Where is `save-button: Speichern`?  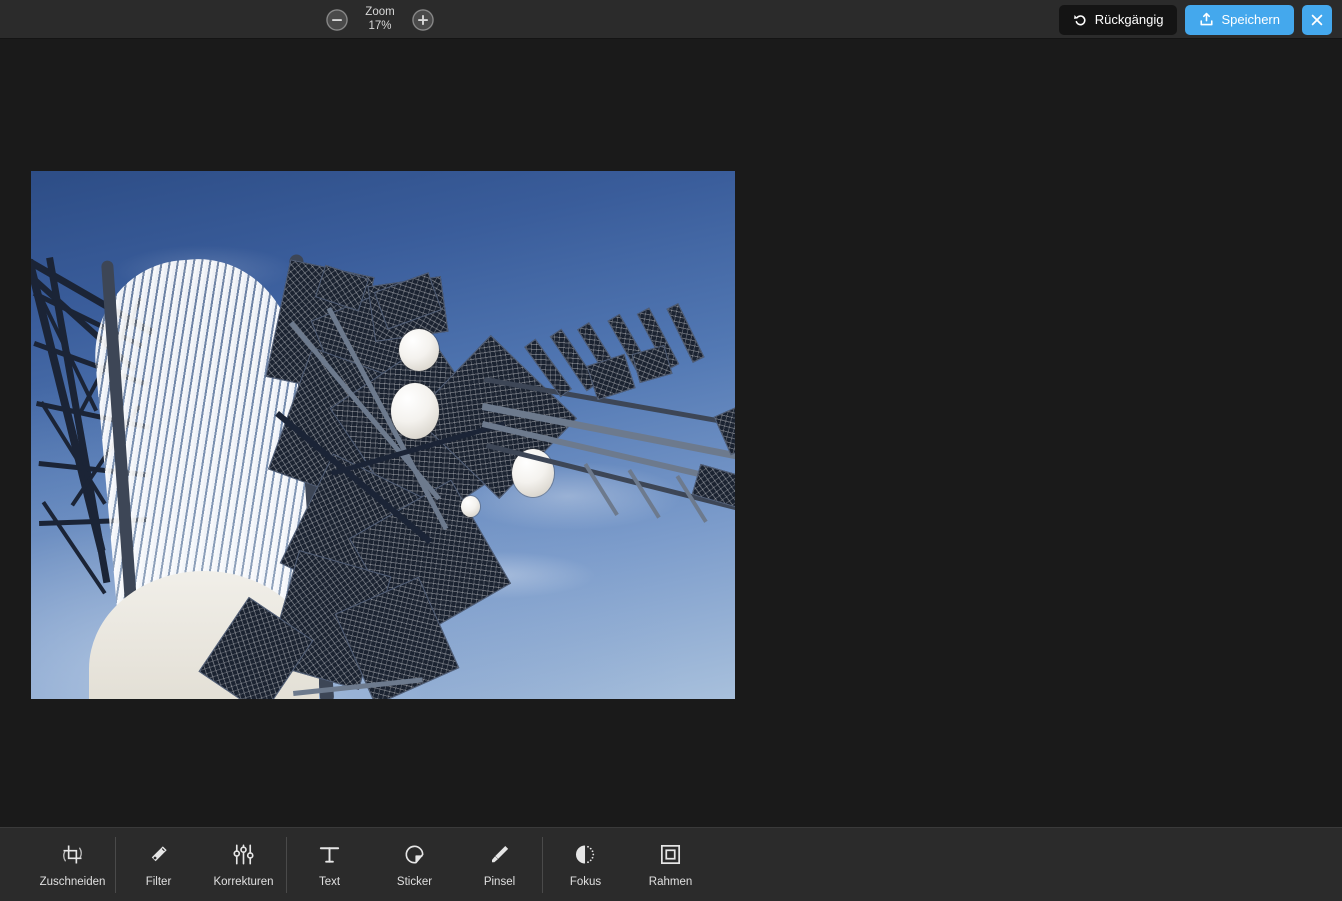 save-button: Speichern is located at coordinates (1239, 19).